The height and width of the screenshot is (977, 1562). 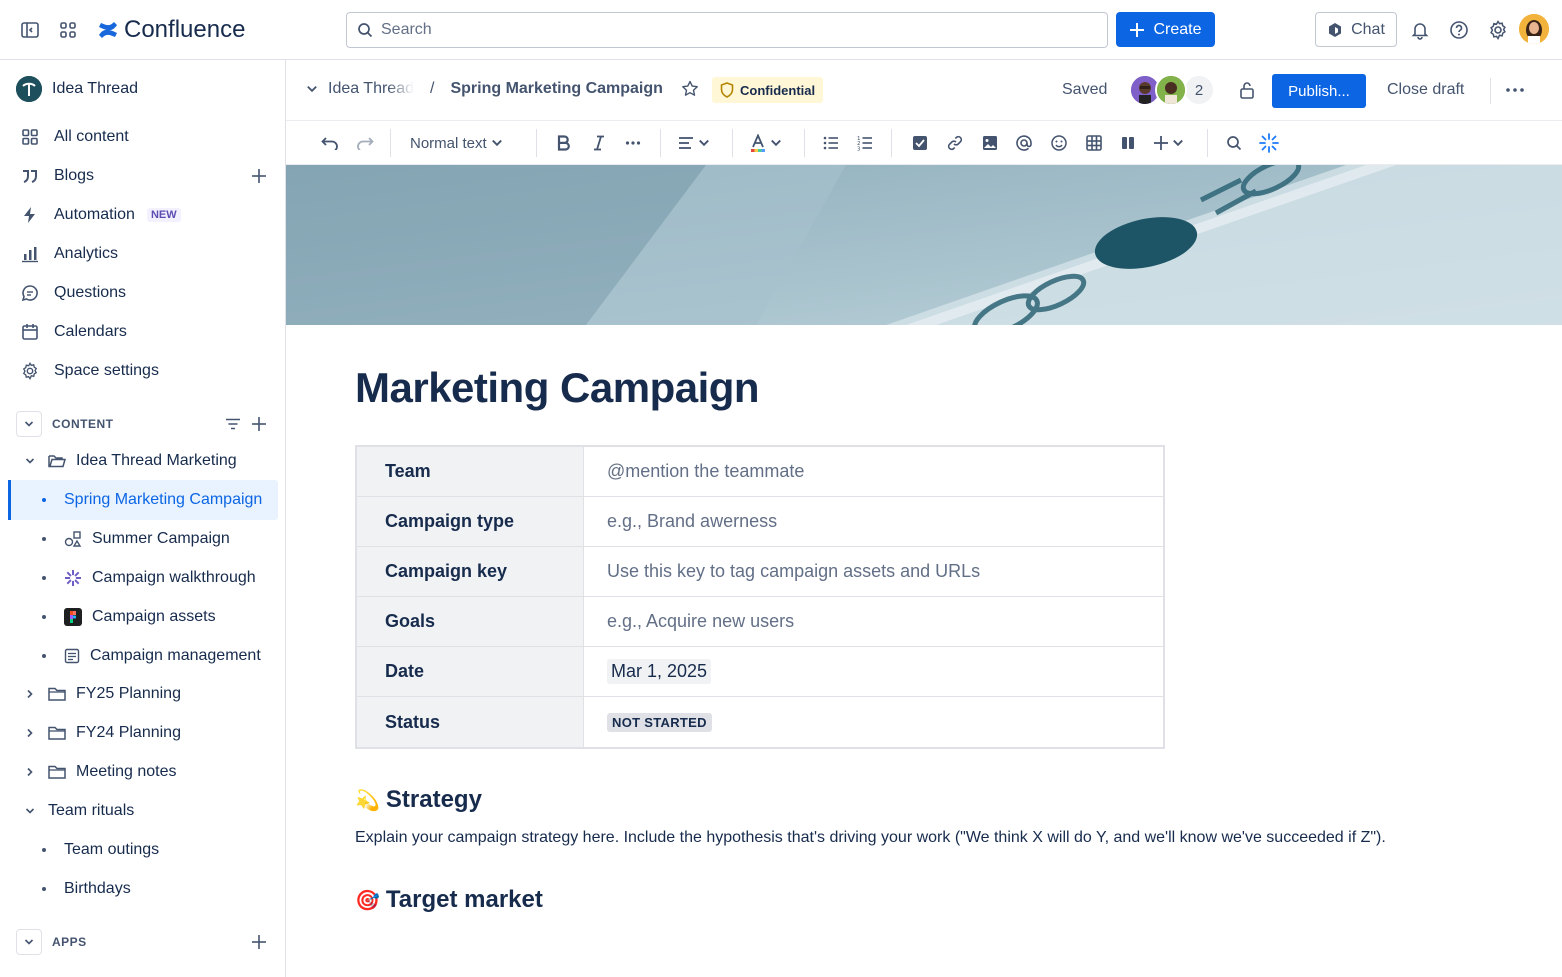 I want to click on text-color-dropdown, so click(x=766, y=143).